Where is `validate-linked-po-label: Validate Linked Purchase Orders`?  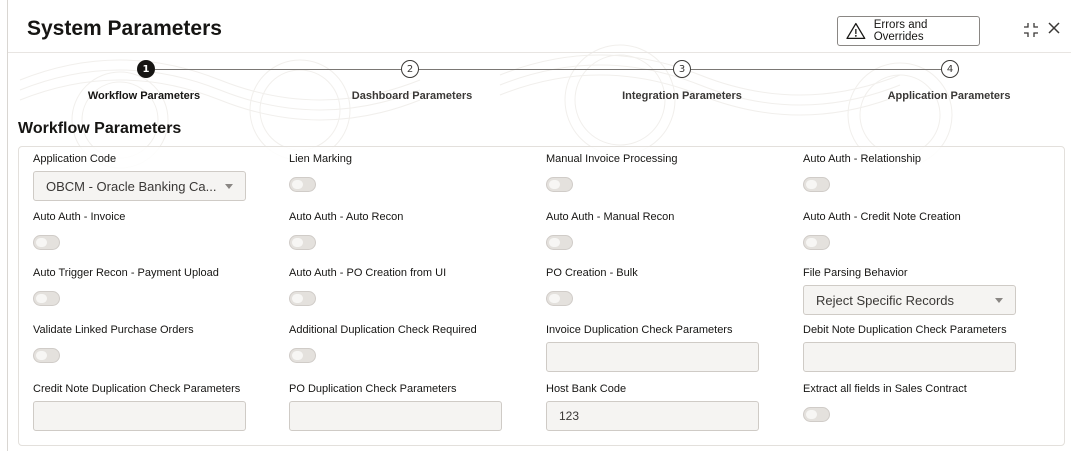
validate-linked-po-label: Validate Linked Purchase Orders is located at coordinates (113, 330).